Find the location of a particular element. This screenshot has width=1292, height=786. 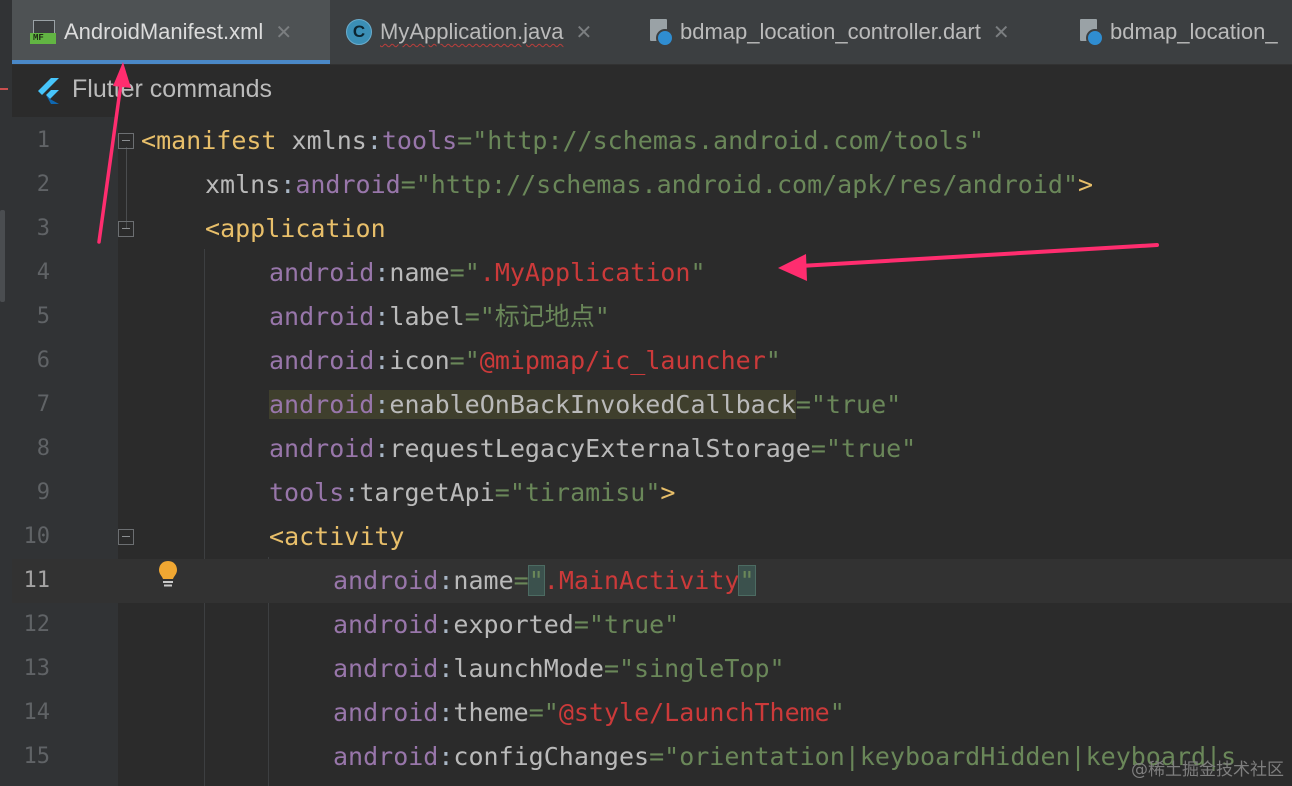

code-text: android:launchMode="singleTop" is located at coordinates (559, 668).